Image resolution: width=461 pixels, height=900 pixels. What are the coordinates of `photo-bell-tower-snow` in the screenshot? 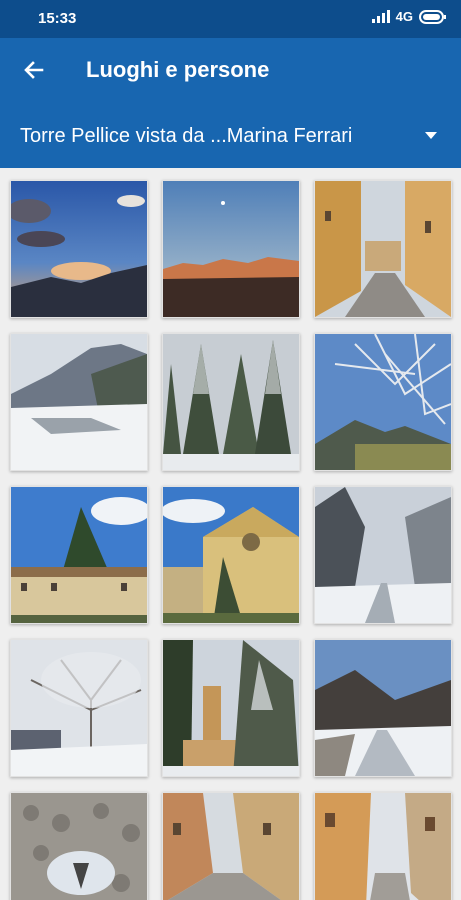 It's located at (231, 708).